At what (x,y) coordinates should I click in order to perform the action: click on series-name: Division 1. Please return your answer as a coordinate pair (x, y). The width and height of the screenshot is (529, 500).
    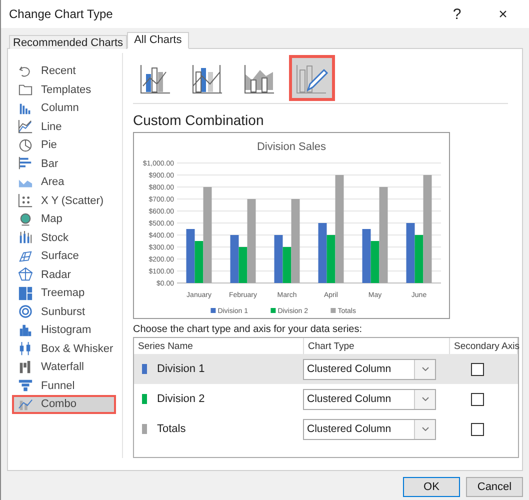
    Looking at the image, I should click on (181, 369).